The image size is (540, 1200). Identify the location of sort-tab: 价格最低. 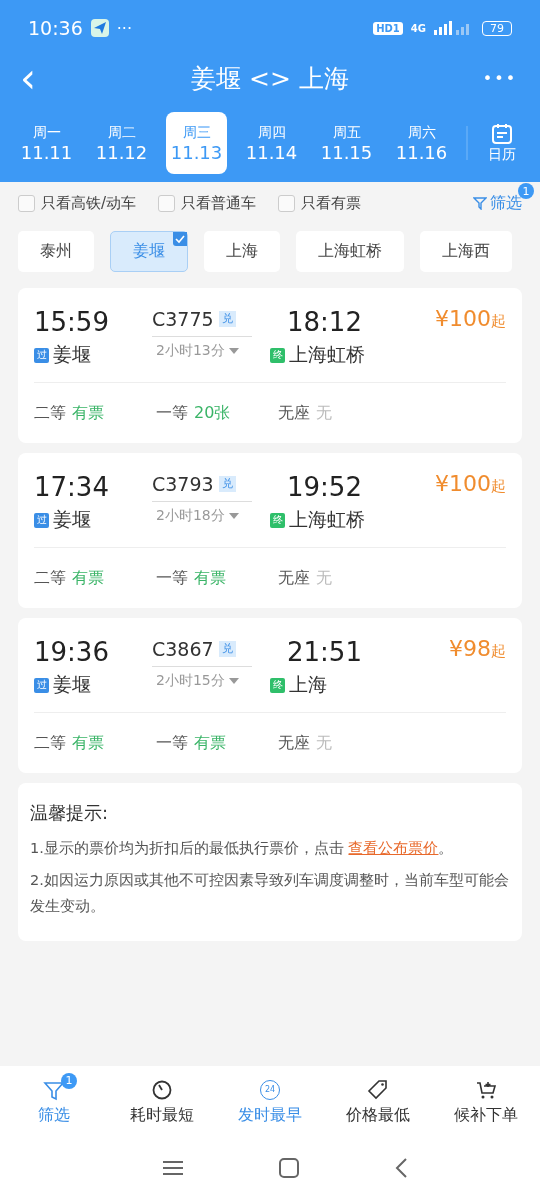
(378, 1101).